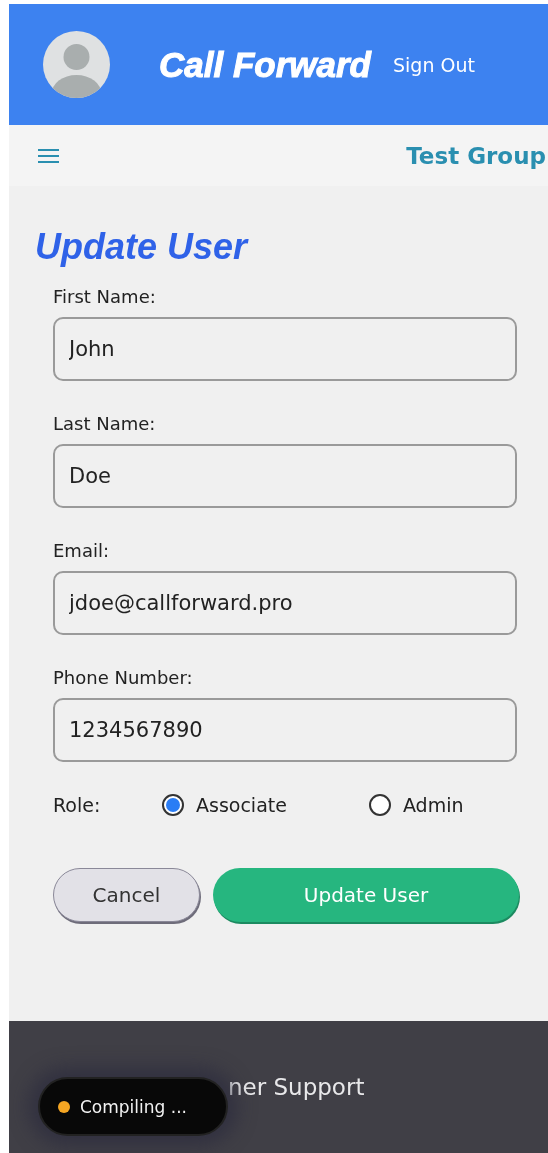 The height and width of the screenshot is (1153, 548). Describe the element at coordinates (48, 155) in the screenshot. I see `menu-icon` at that location.